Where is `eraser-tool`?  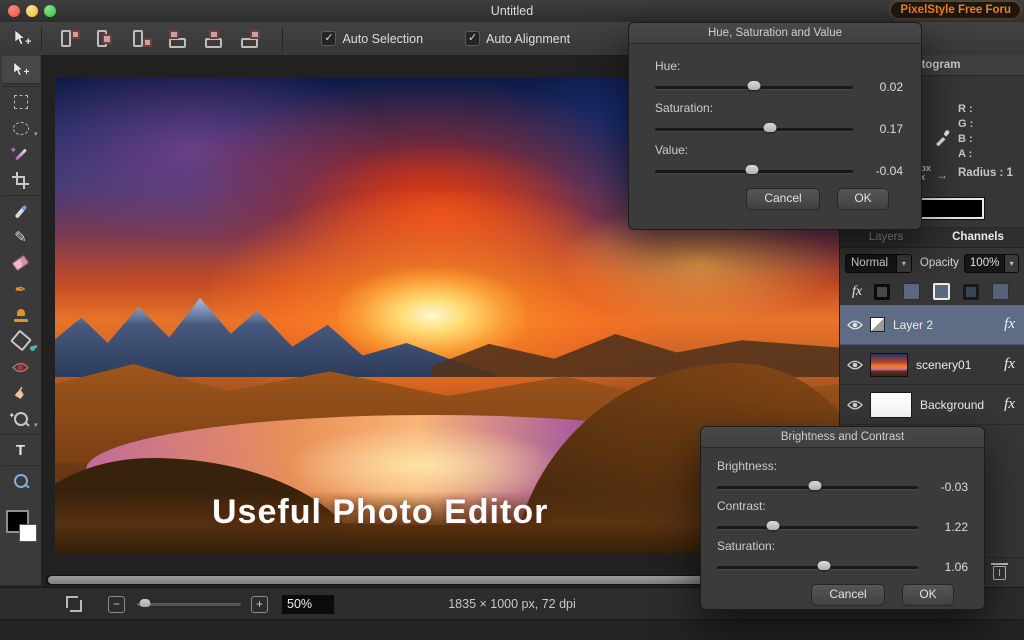 eraser-tool is located at coordinates (21, 263).